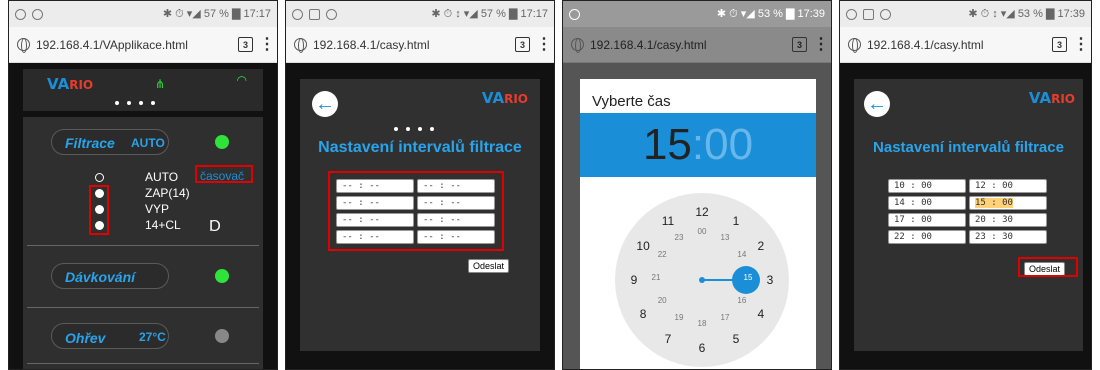 The image size is (1100, 370). What do you see at coordinates (702, 212) in the screenshot?
I see `hour-outer-12: 12` at bounding box center [702, 212].